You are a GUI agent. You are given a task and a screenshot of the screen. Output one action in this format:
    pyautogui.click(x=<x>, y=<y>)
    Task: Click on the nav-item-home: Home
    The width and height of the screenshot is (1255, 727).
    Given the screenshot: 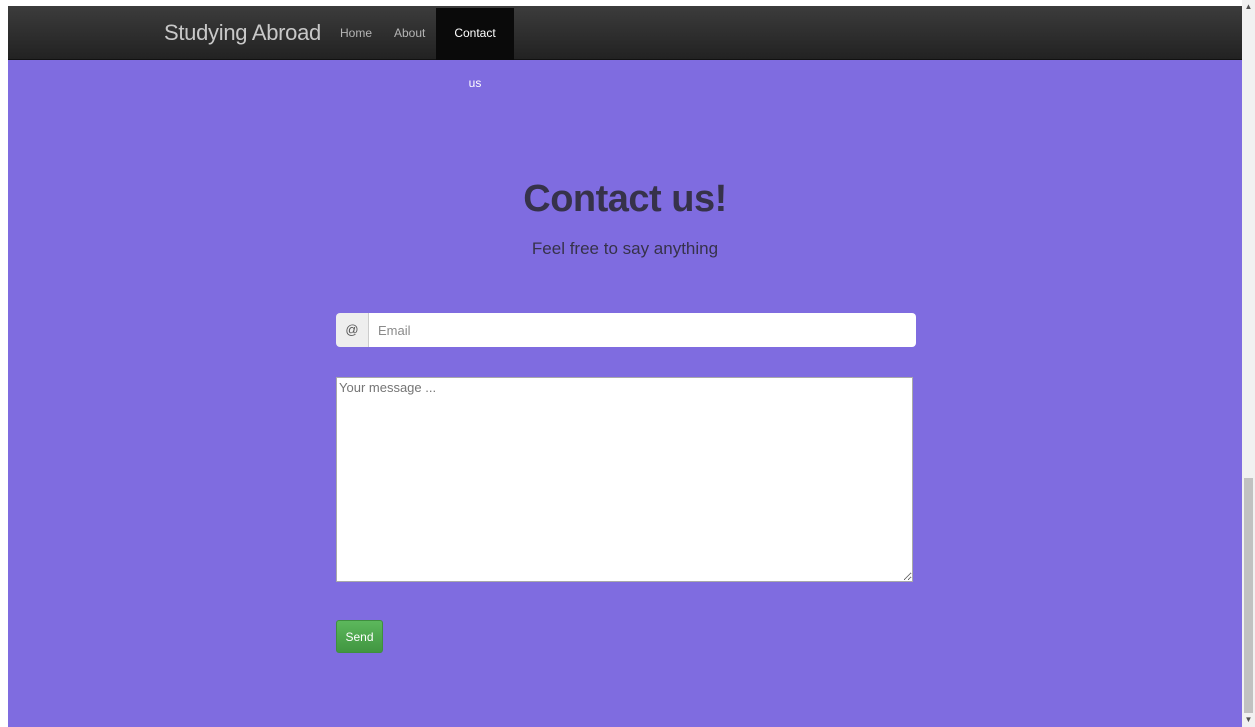 What is the action you would take?
    pyautogui.click(x=356, y=34)
    